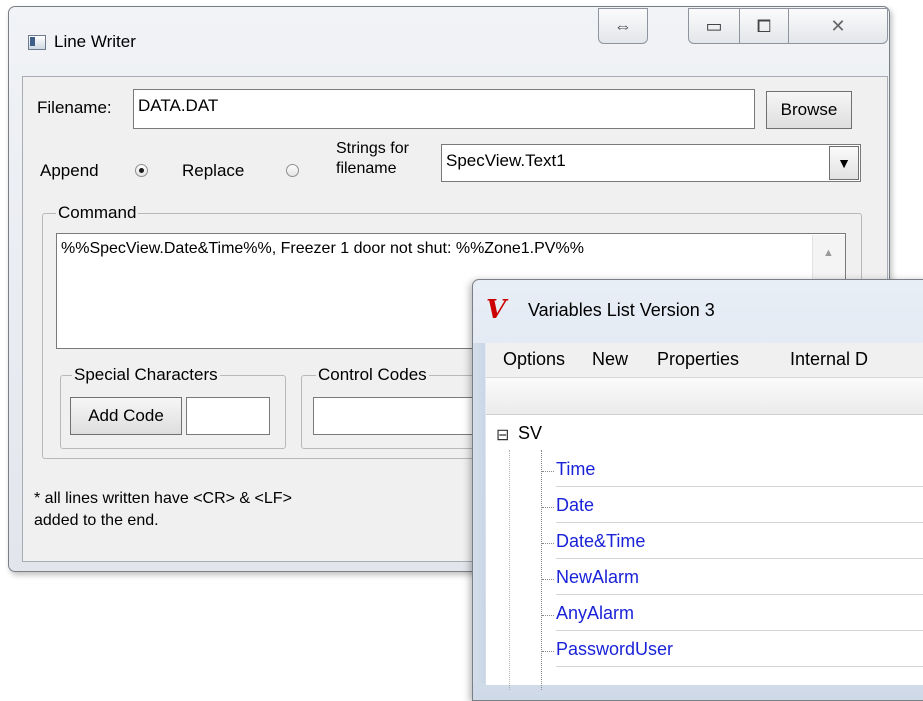 The image size is (923, 701). What do you see at coordinates (829, 359) in the screenshot?
I see `menu-internal: Internal D` at bounding box center [829, 359].